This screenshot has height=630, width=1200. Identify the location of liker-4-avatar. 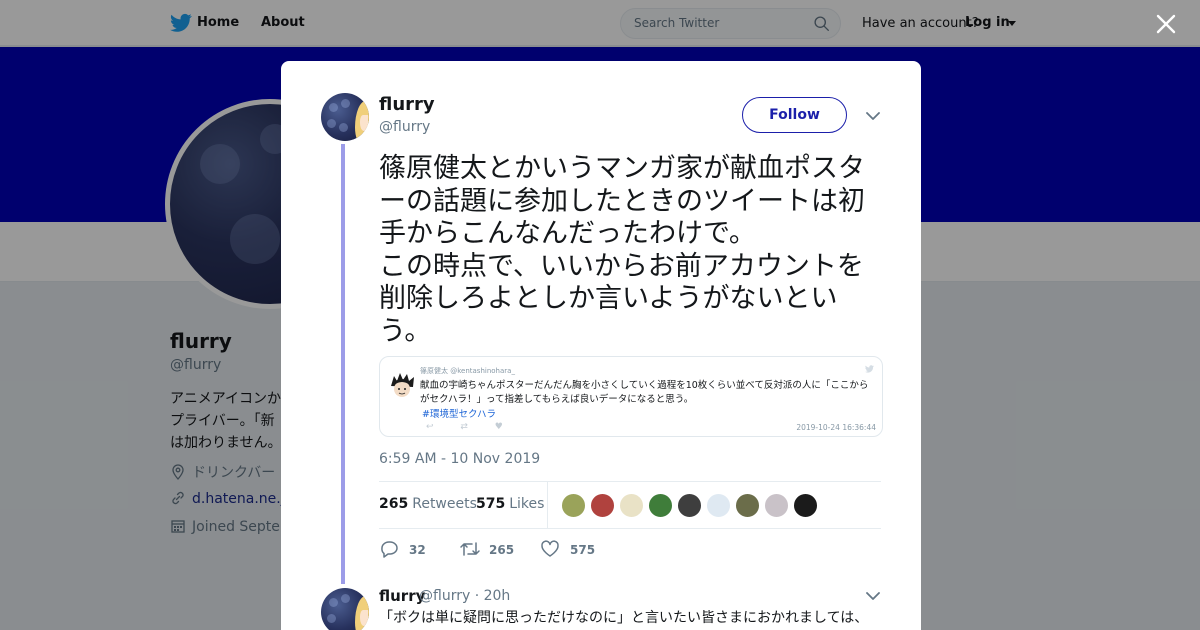
(660, 505).